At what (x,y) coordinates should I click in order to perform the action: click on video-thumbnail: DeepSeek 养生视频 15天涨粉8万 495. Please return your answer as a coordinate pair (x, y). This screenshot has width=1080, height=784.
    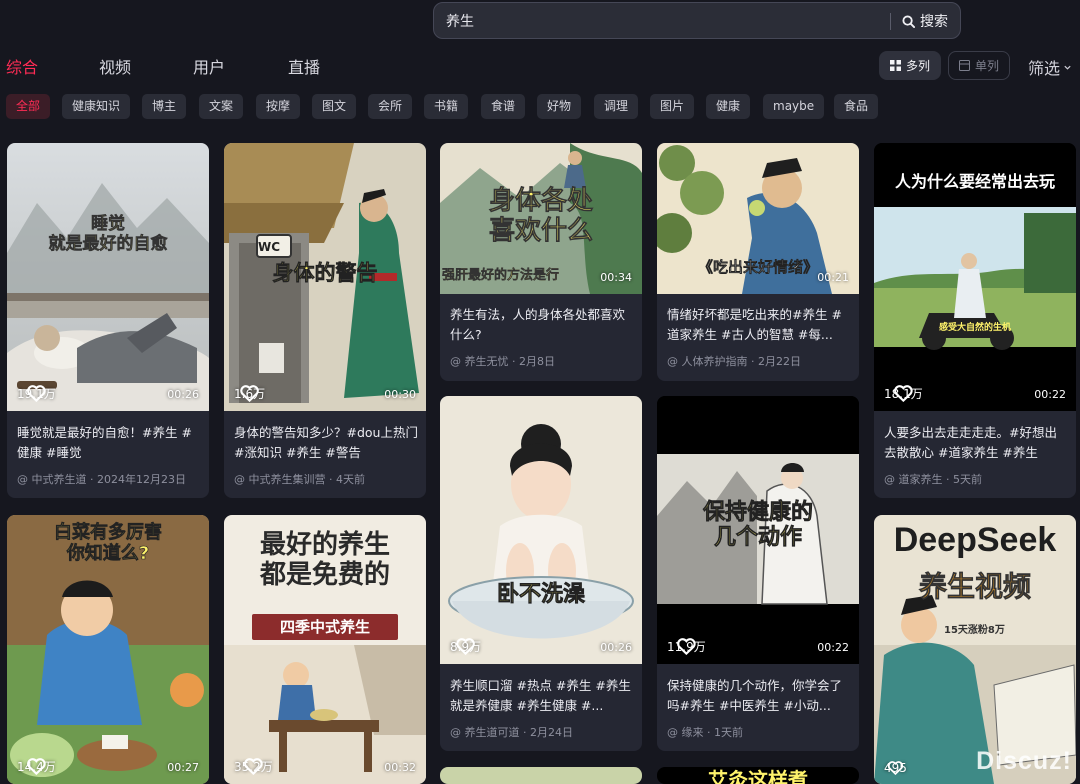
    Looking at the image, I should click on (975, 649).